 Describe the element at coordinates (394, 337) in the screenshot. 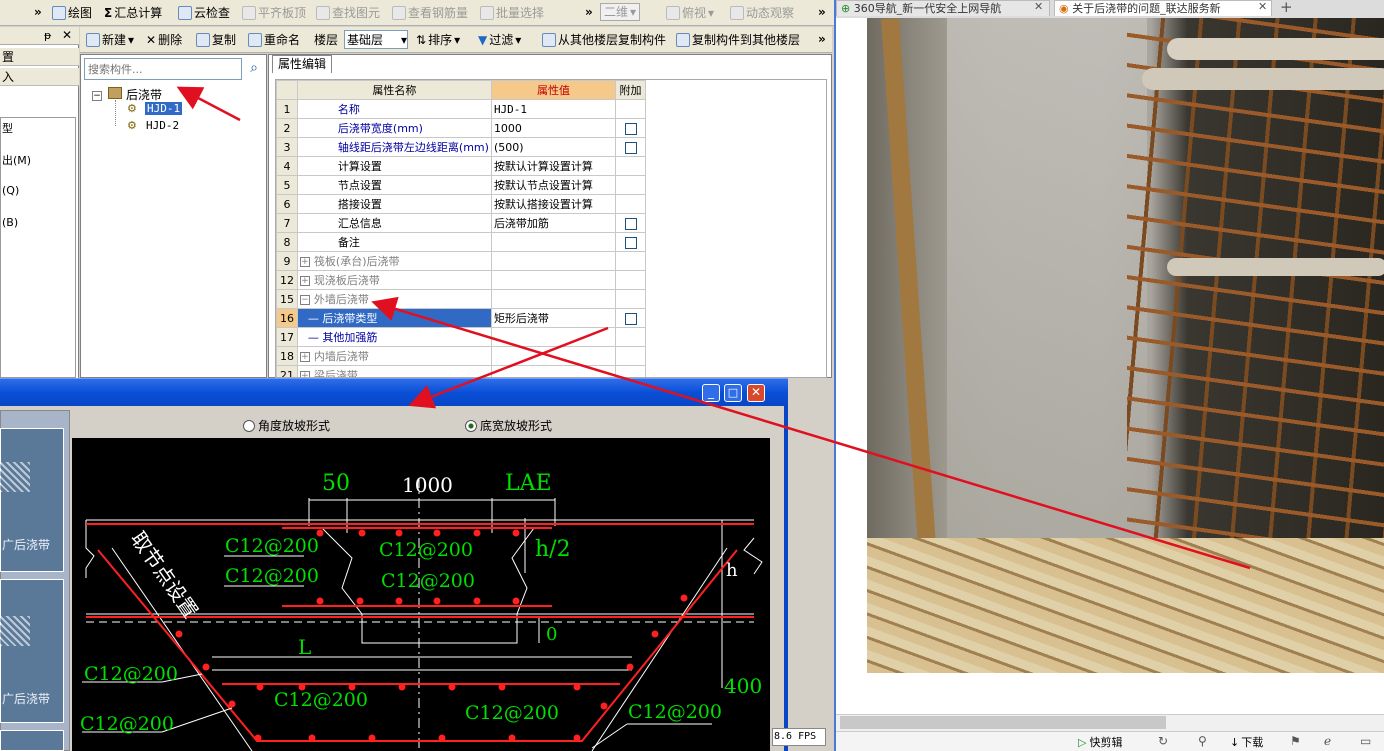

I see `property-name: — 其他加强筋` at that location.